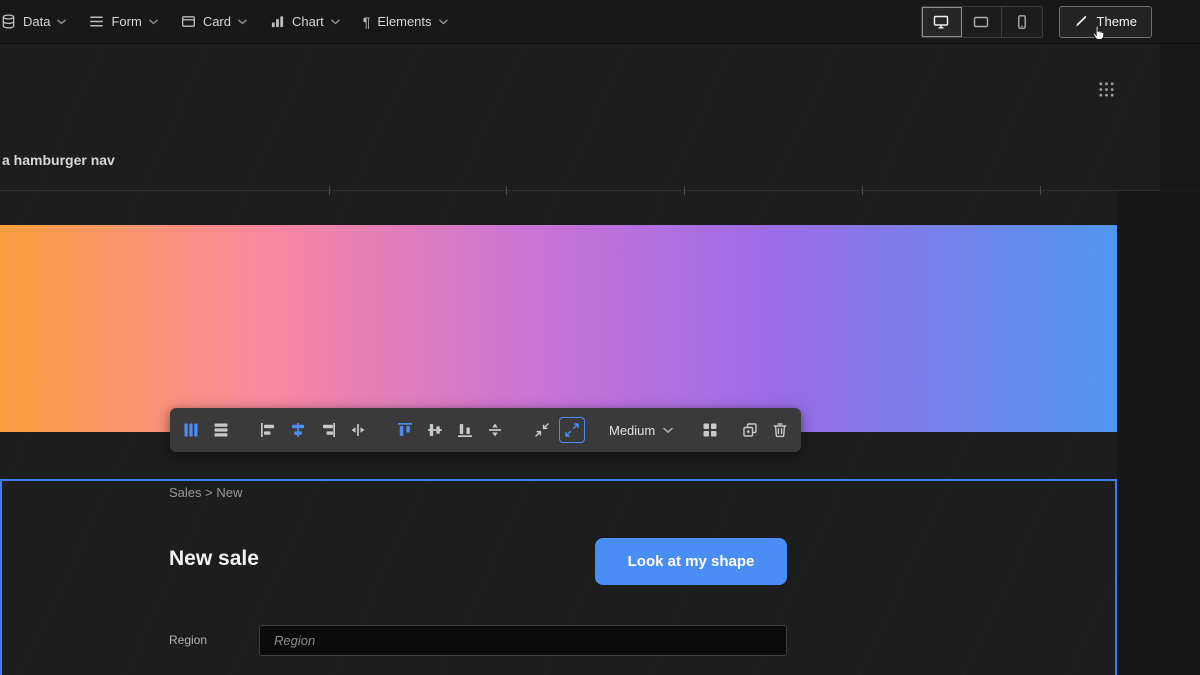  Describe the element at coordinates (465, 430) in the screenshot. I see `align-bottom-icon` at that location.